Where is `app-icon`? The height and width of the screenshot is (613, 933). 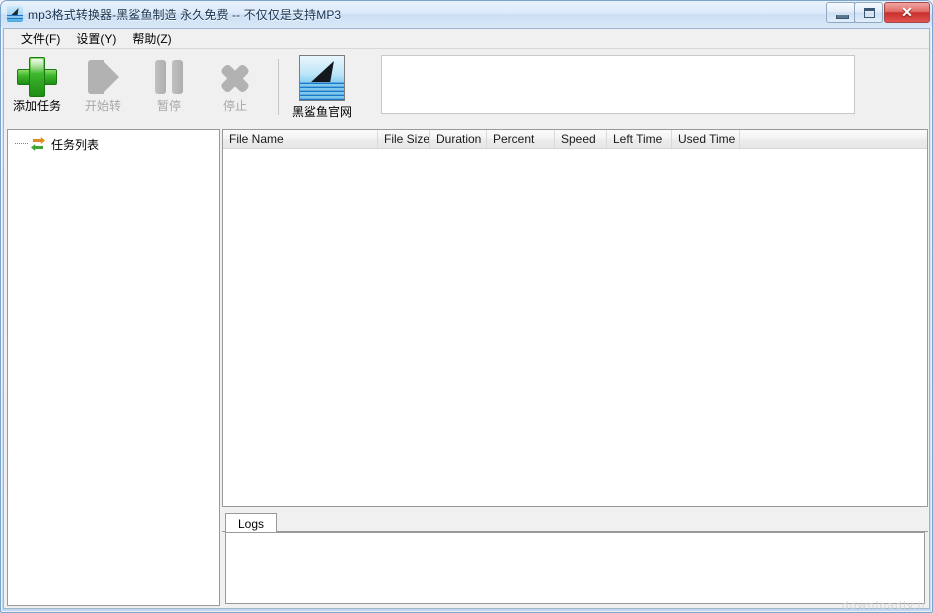 app-icon is located at coordinates (15, 14).